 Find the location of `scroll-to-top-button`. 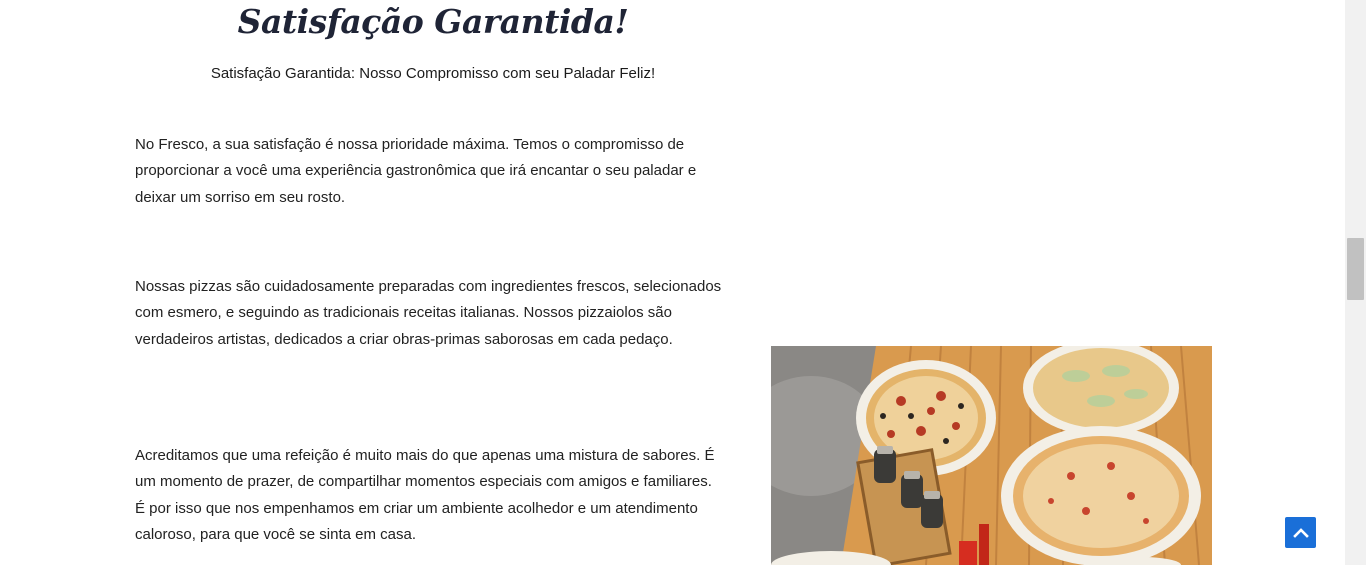

scroll-to-top-button is located at coordinates (1300, 532).